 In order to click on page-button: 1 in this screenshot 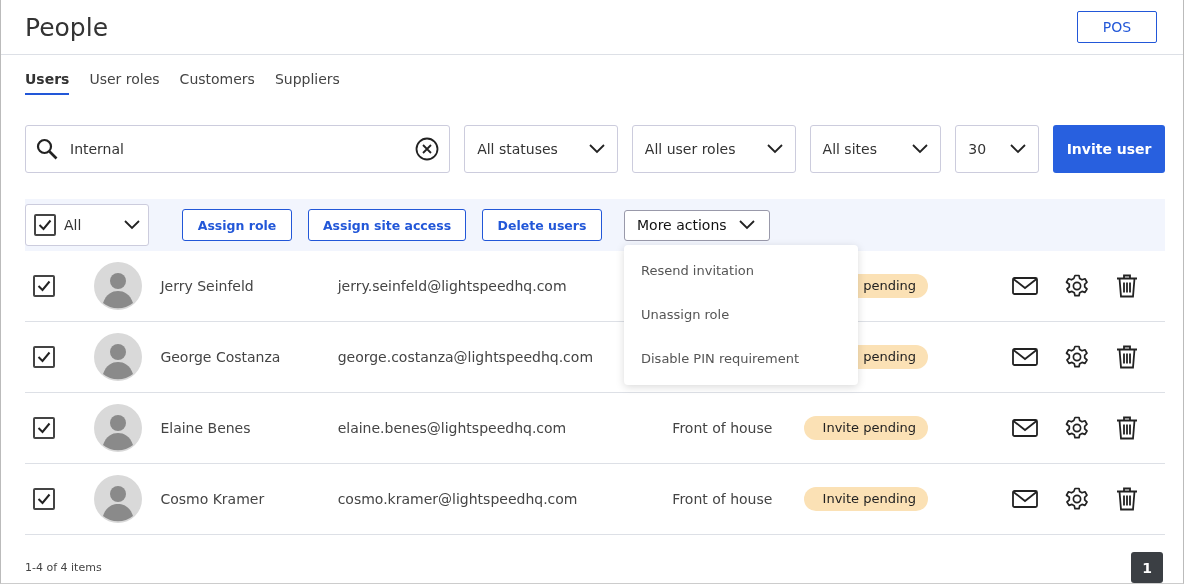, I will do `click(1147, 567)`.